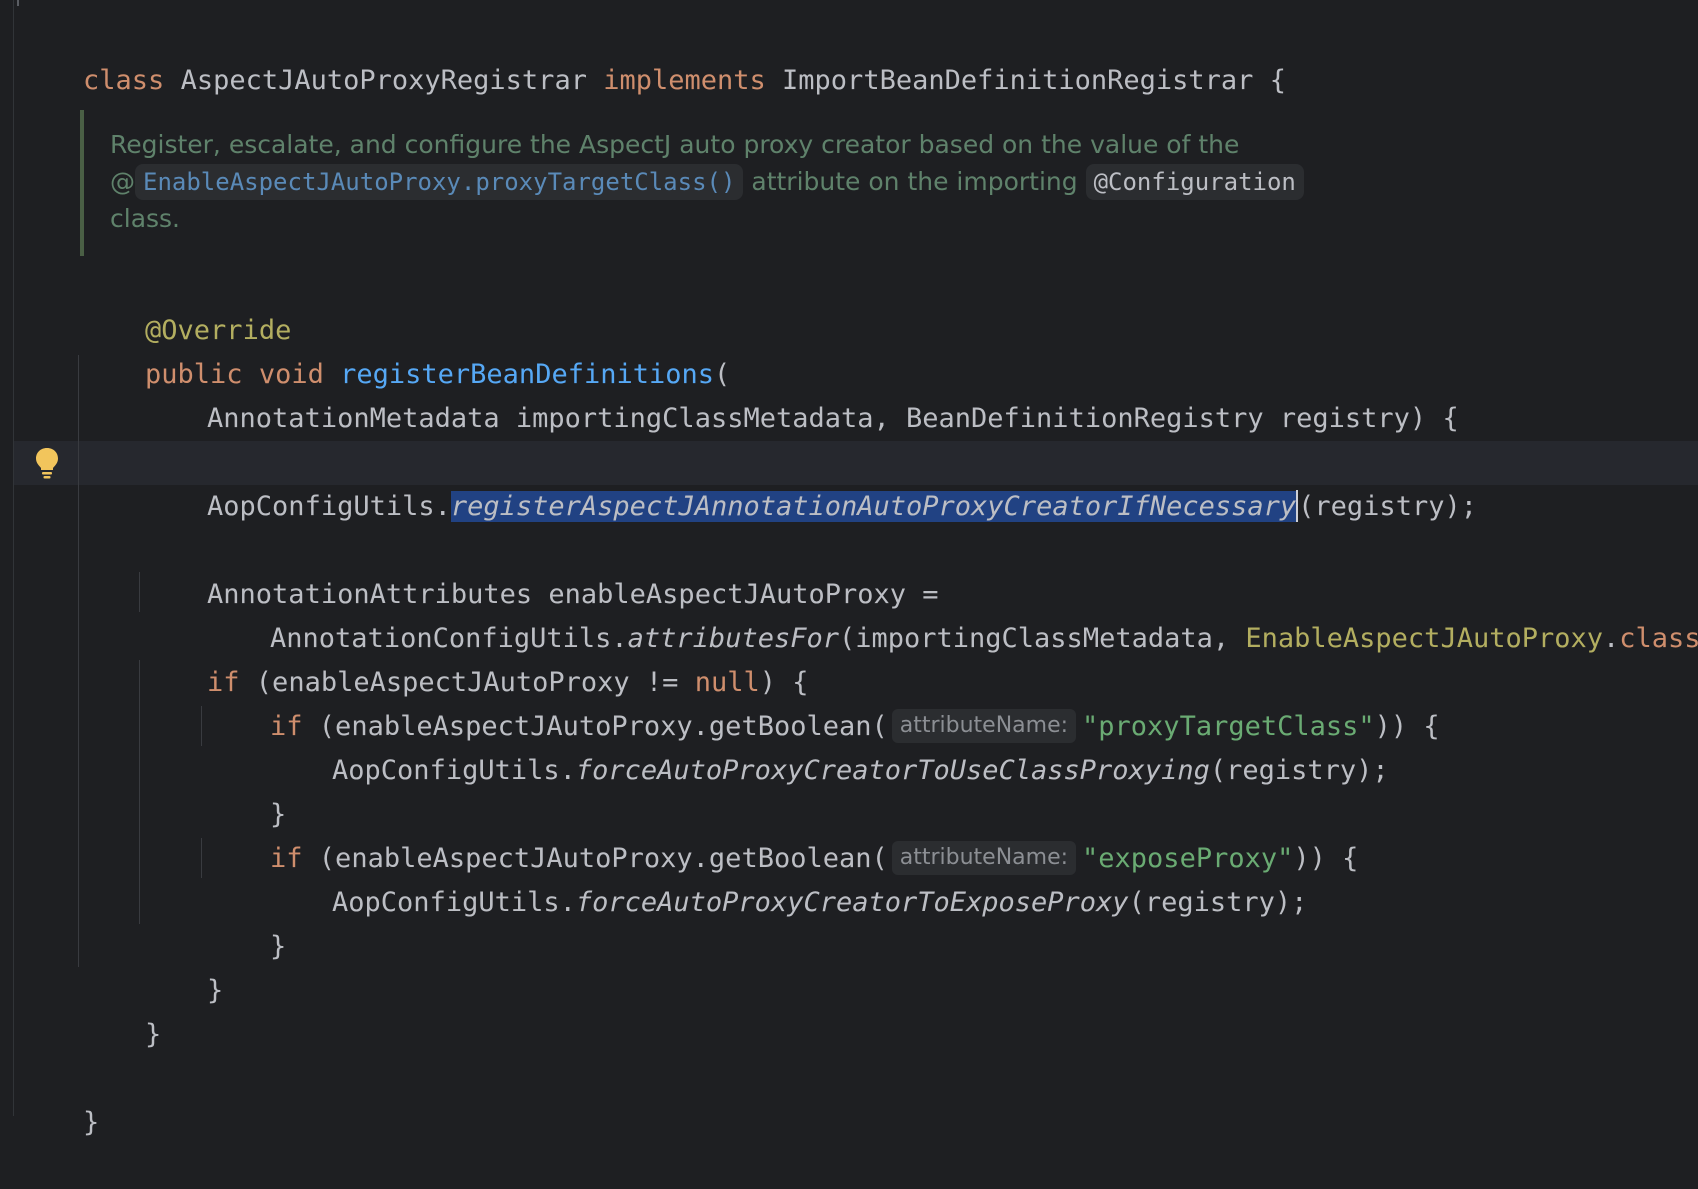 The width and height of the screenshot is (1698, 1189). What do you see at coordinates (47, 463) in the screenshot?
I see `lightbulb-icon` at bounding box center [47, 463].